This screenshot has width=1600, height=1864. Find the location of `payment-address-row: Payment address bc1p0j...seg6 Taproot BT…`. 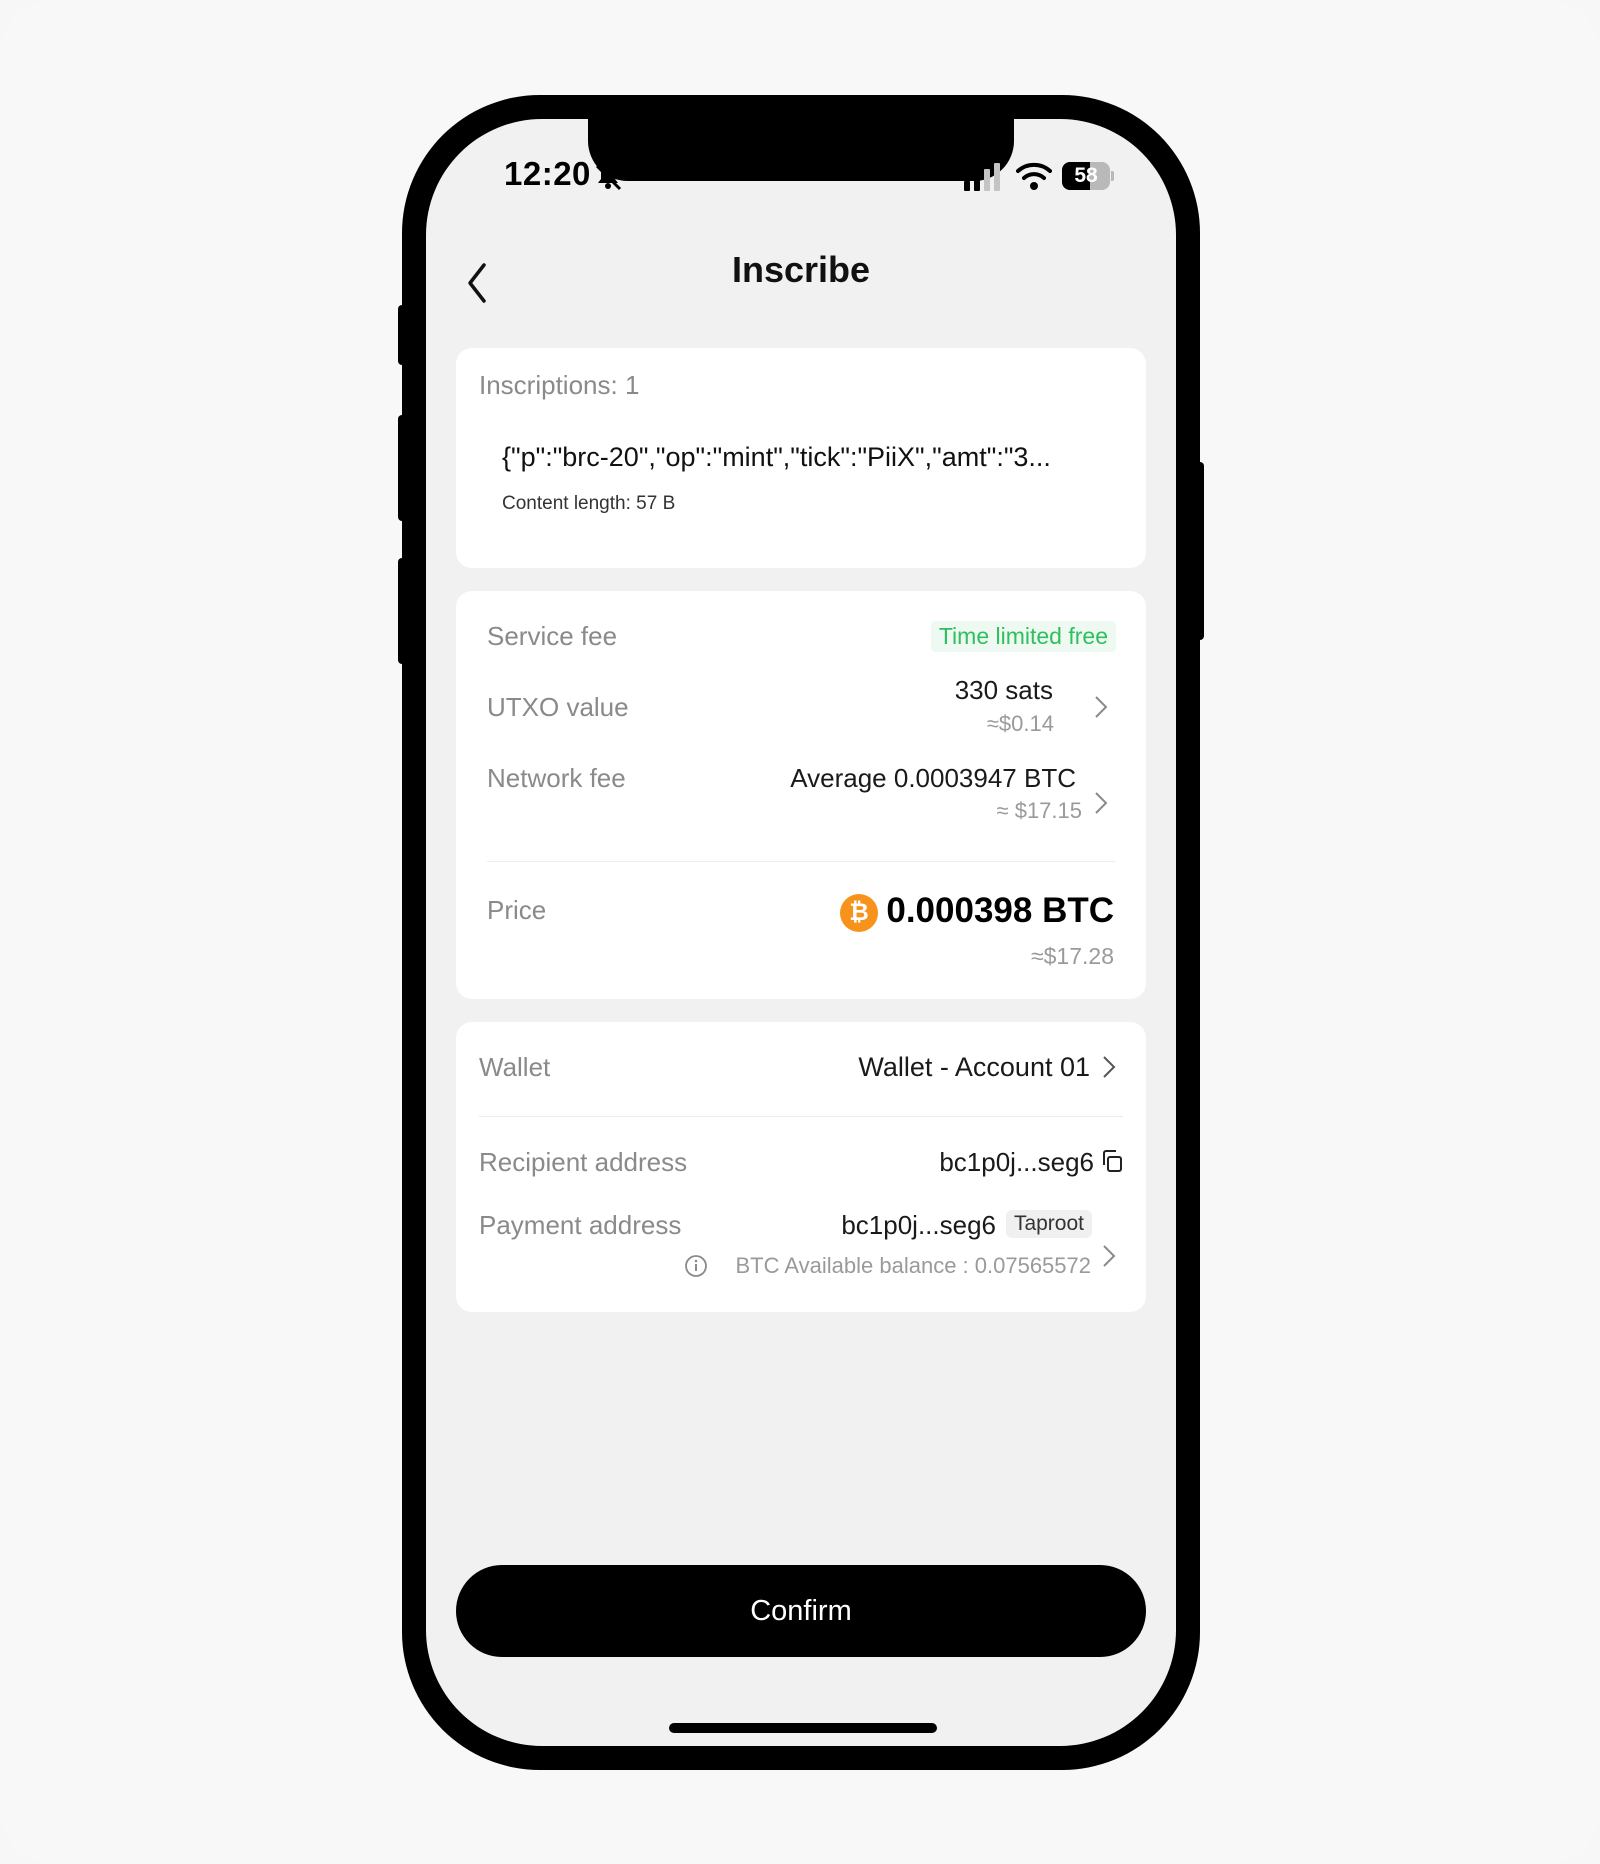

payment-address-row: Payment address bc1p0j...seg6 Taproot BT… is located at coordinates (801, 1245).